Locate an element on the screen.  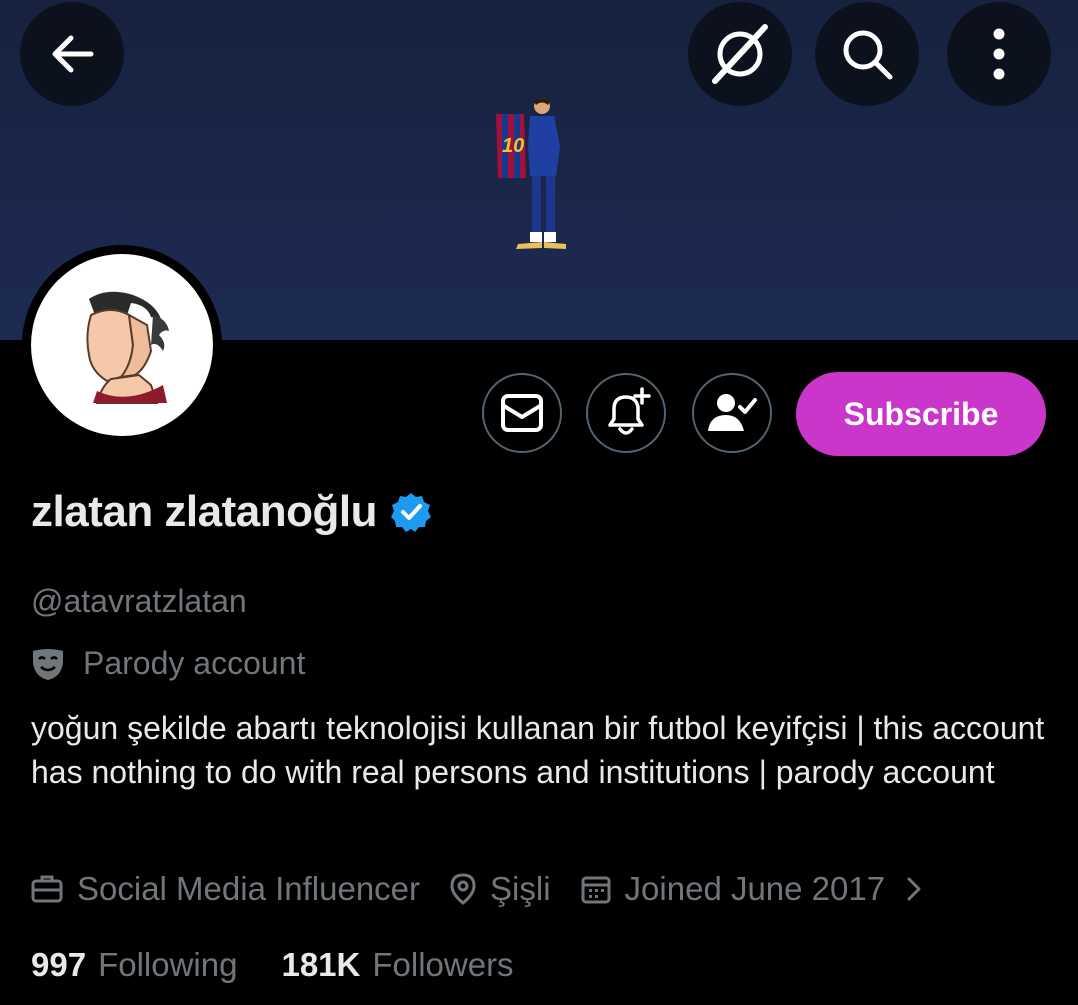
envelope-icon is located at coordinates (522, 413).